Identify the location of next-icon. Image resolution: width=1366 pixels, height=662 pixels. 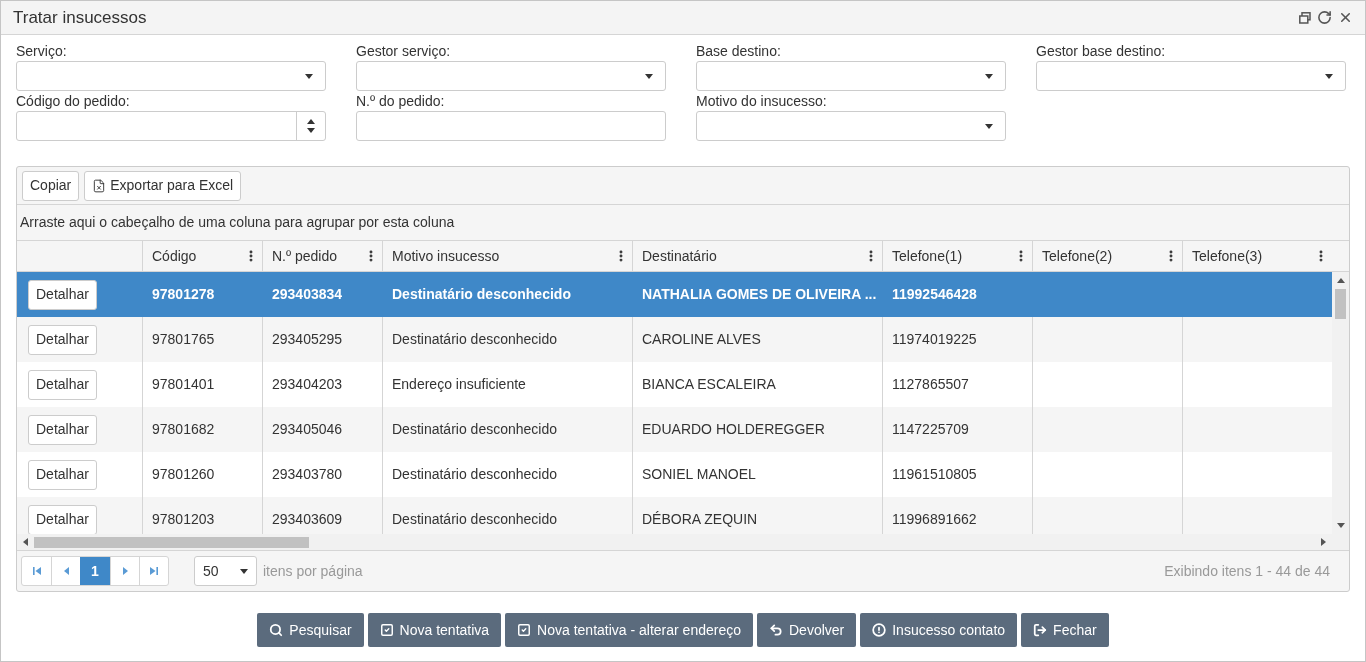
(125, 571).